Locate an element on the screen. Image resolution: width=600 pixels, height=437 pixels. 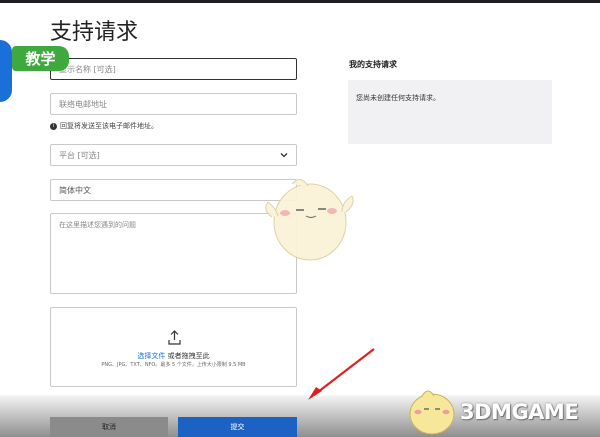
contact-email-placeholder: 联络电邮地址 is located at coordinates (83, 104).